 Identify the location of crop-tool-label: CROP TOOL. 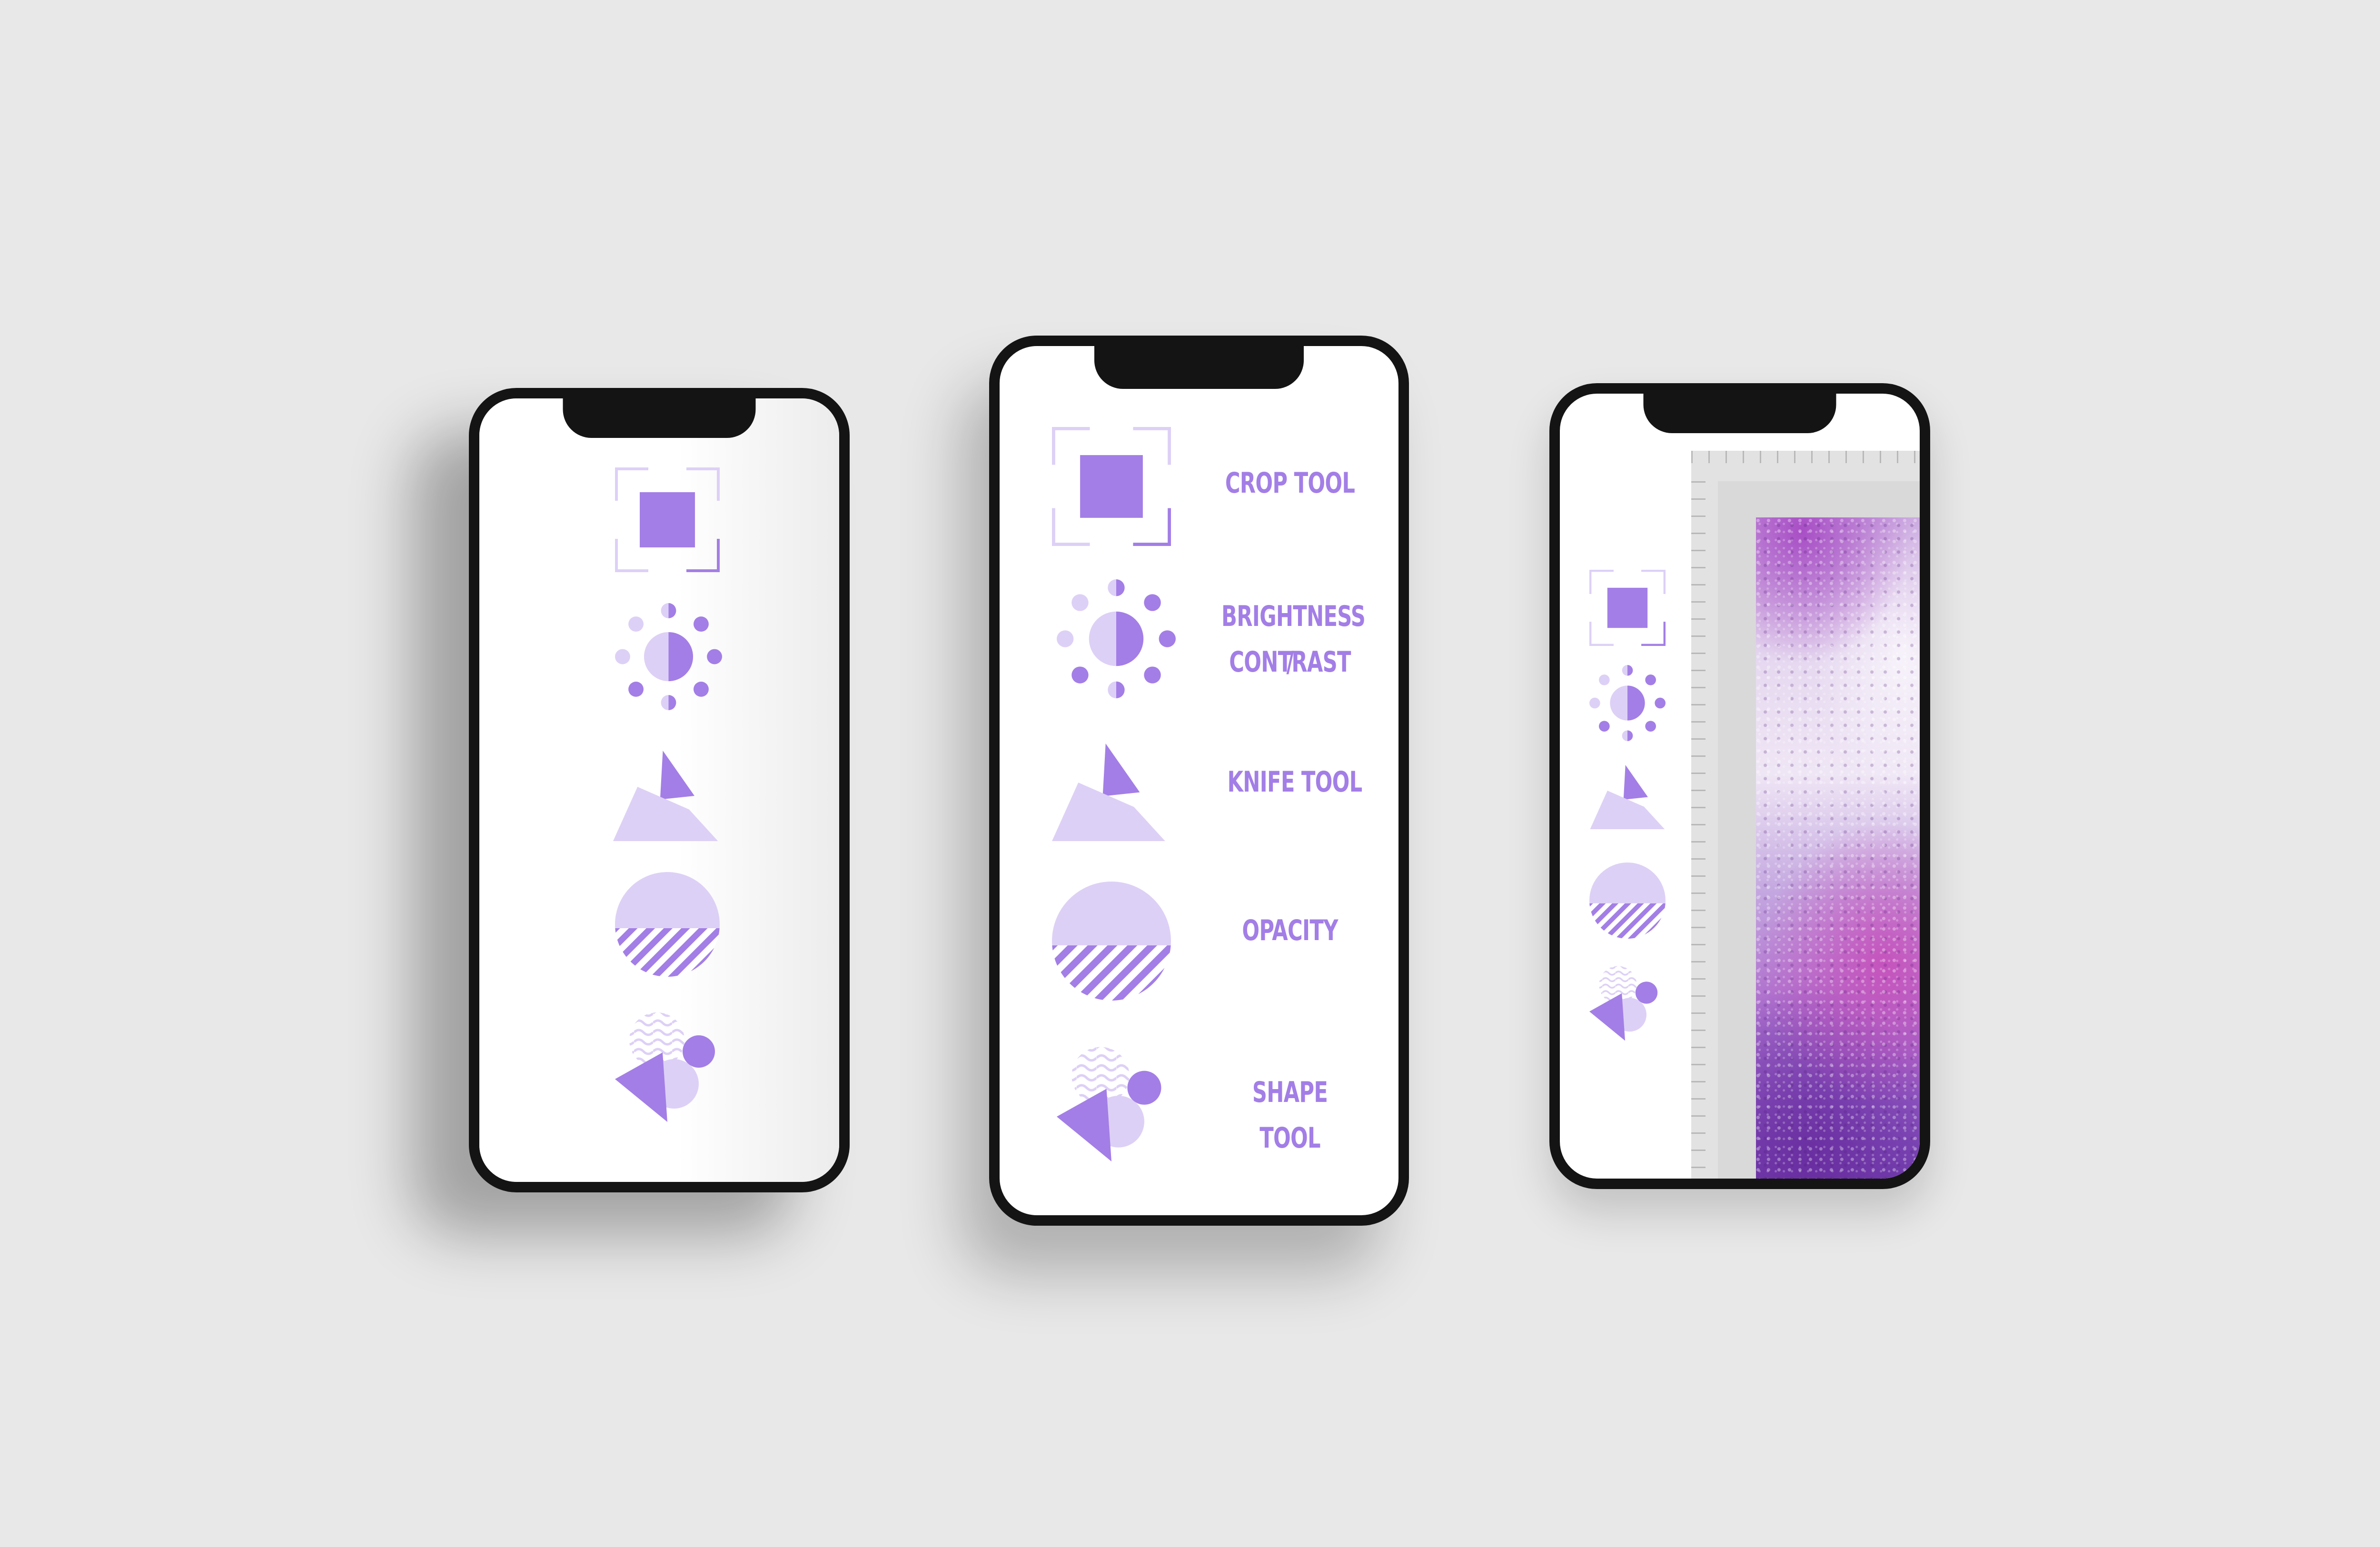
(1290, 483).